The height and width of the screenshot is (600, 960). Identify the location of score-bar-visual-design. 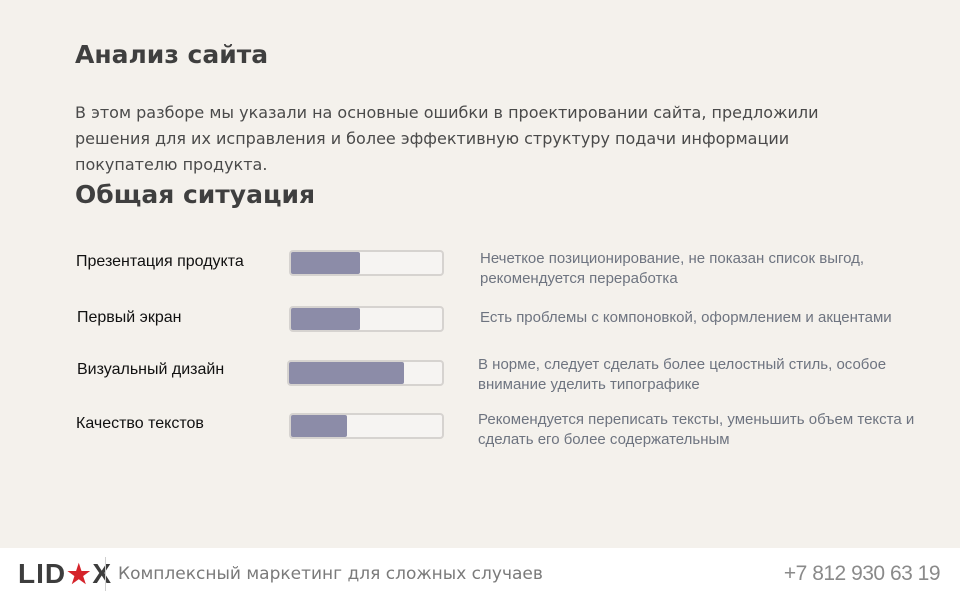
(365, 373).